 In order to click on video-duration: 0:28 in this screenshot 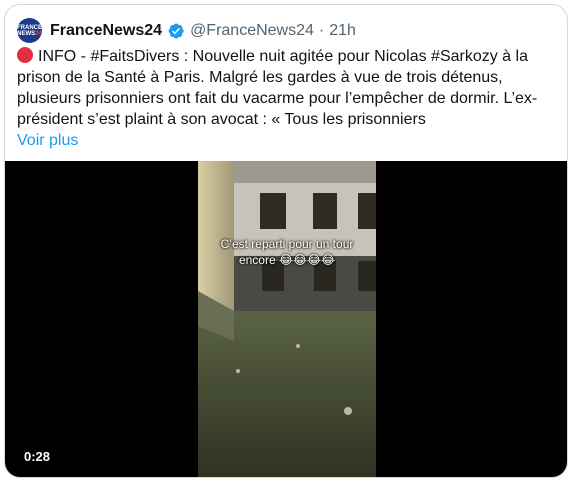, I will do `click(37, 456)`.